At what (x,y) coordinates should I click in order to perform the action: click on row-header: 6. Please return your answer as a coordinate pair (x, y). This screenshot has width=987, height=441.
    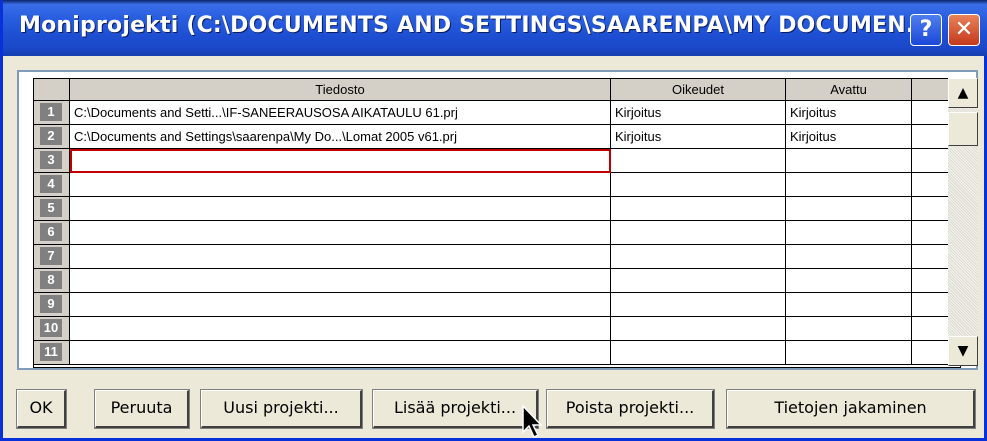
    Looking at the image, I should click on (52, 233).